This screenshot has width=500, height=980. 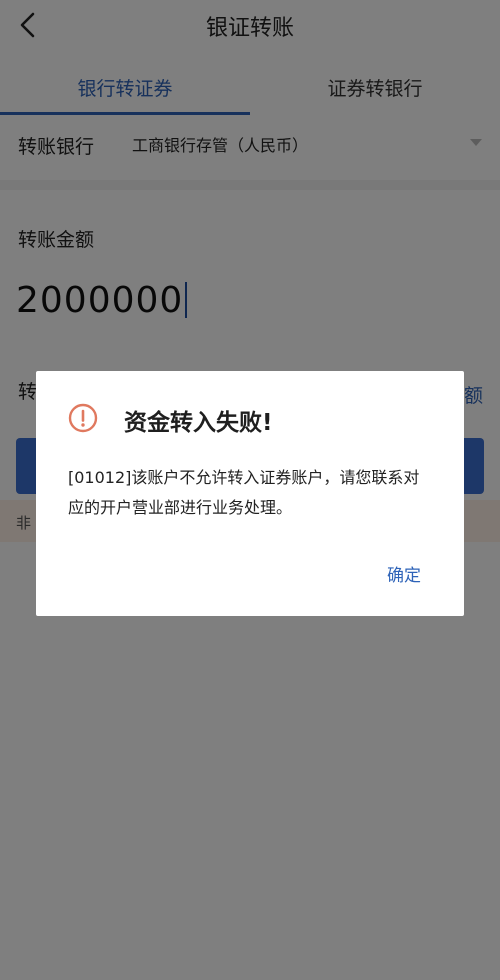 What do you see at coordinates (198, 423) in the screenshot?
I see `dialog-title: 资金转入失败!` at bounding box center [198, 423].